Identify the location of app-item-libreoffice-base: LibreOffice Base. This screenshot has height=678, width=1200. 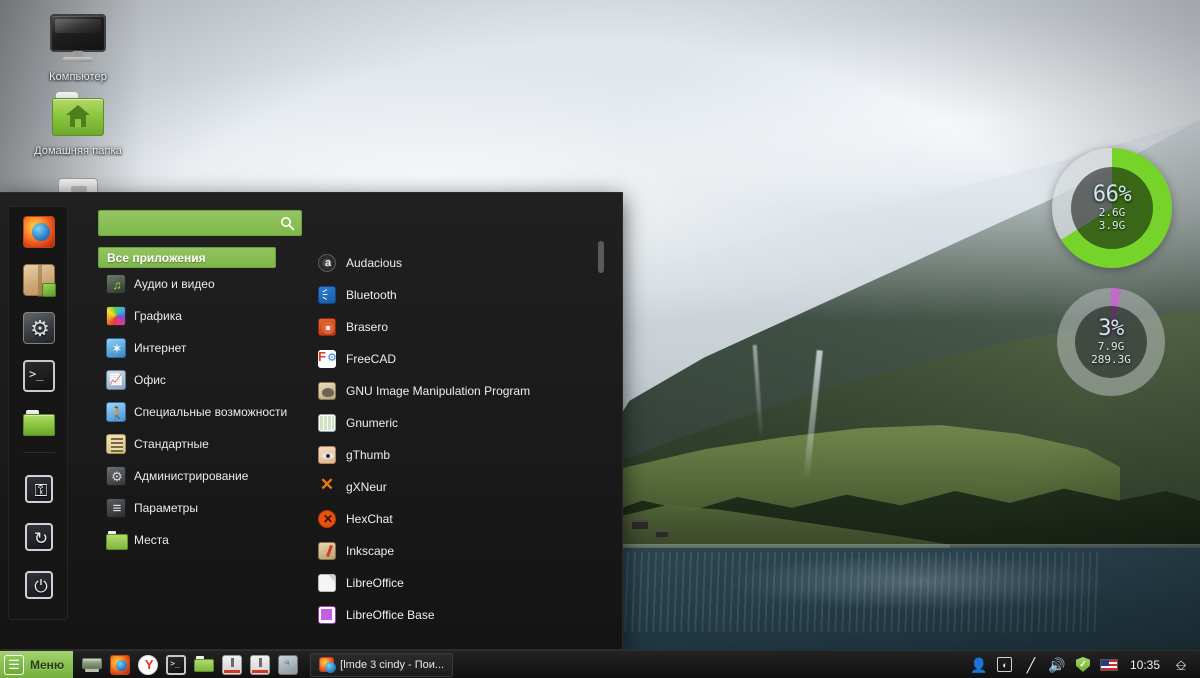
(453, 613).